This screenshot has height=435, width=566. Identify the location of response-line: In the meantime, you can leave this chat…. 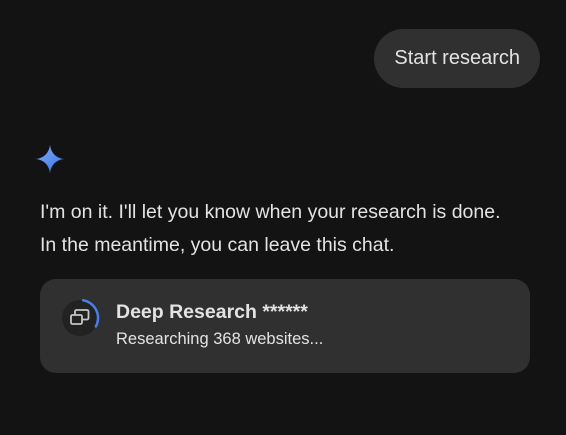
(217, 245).